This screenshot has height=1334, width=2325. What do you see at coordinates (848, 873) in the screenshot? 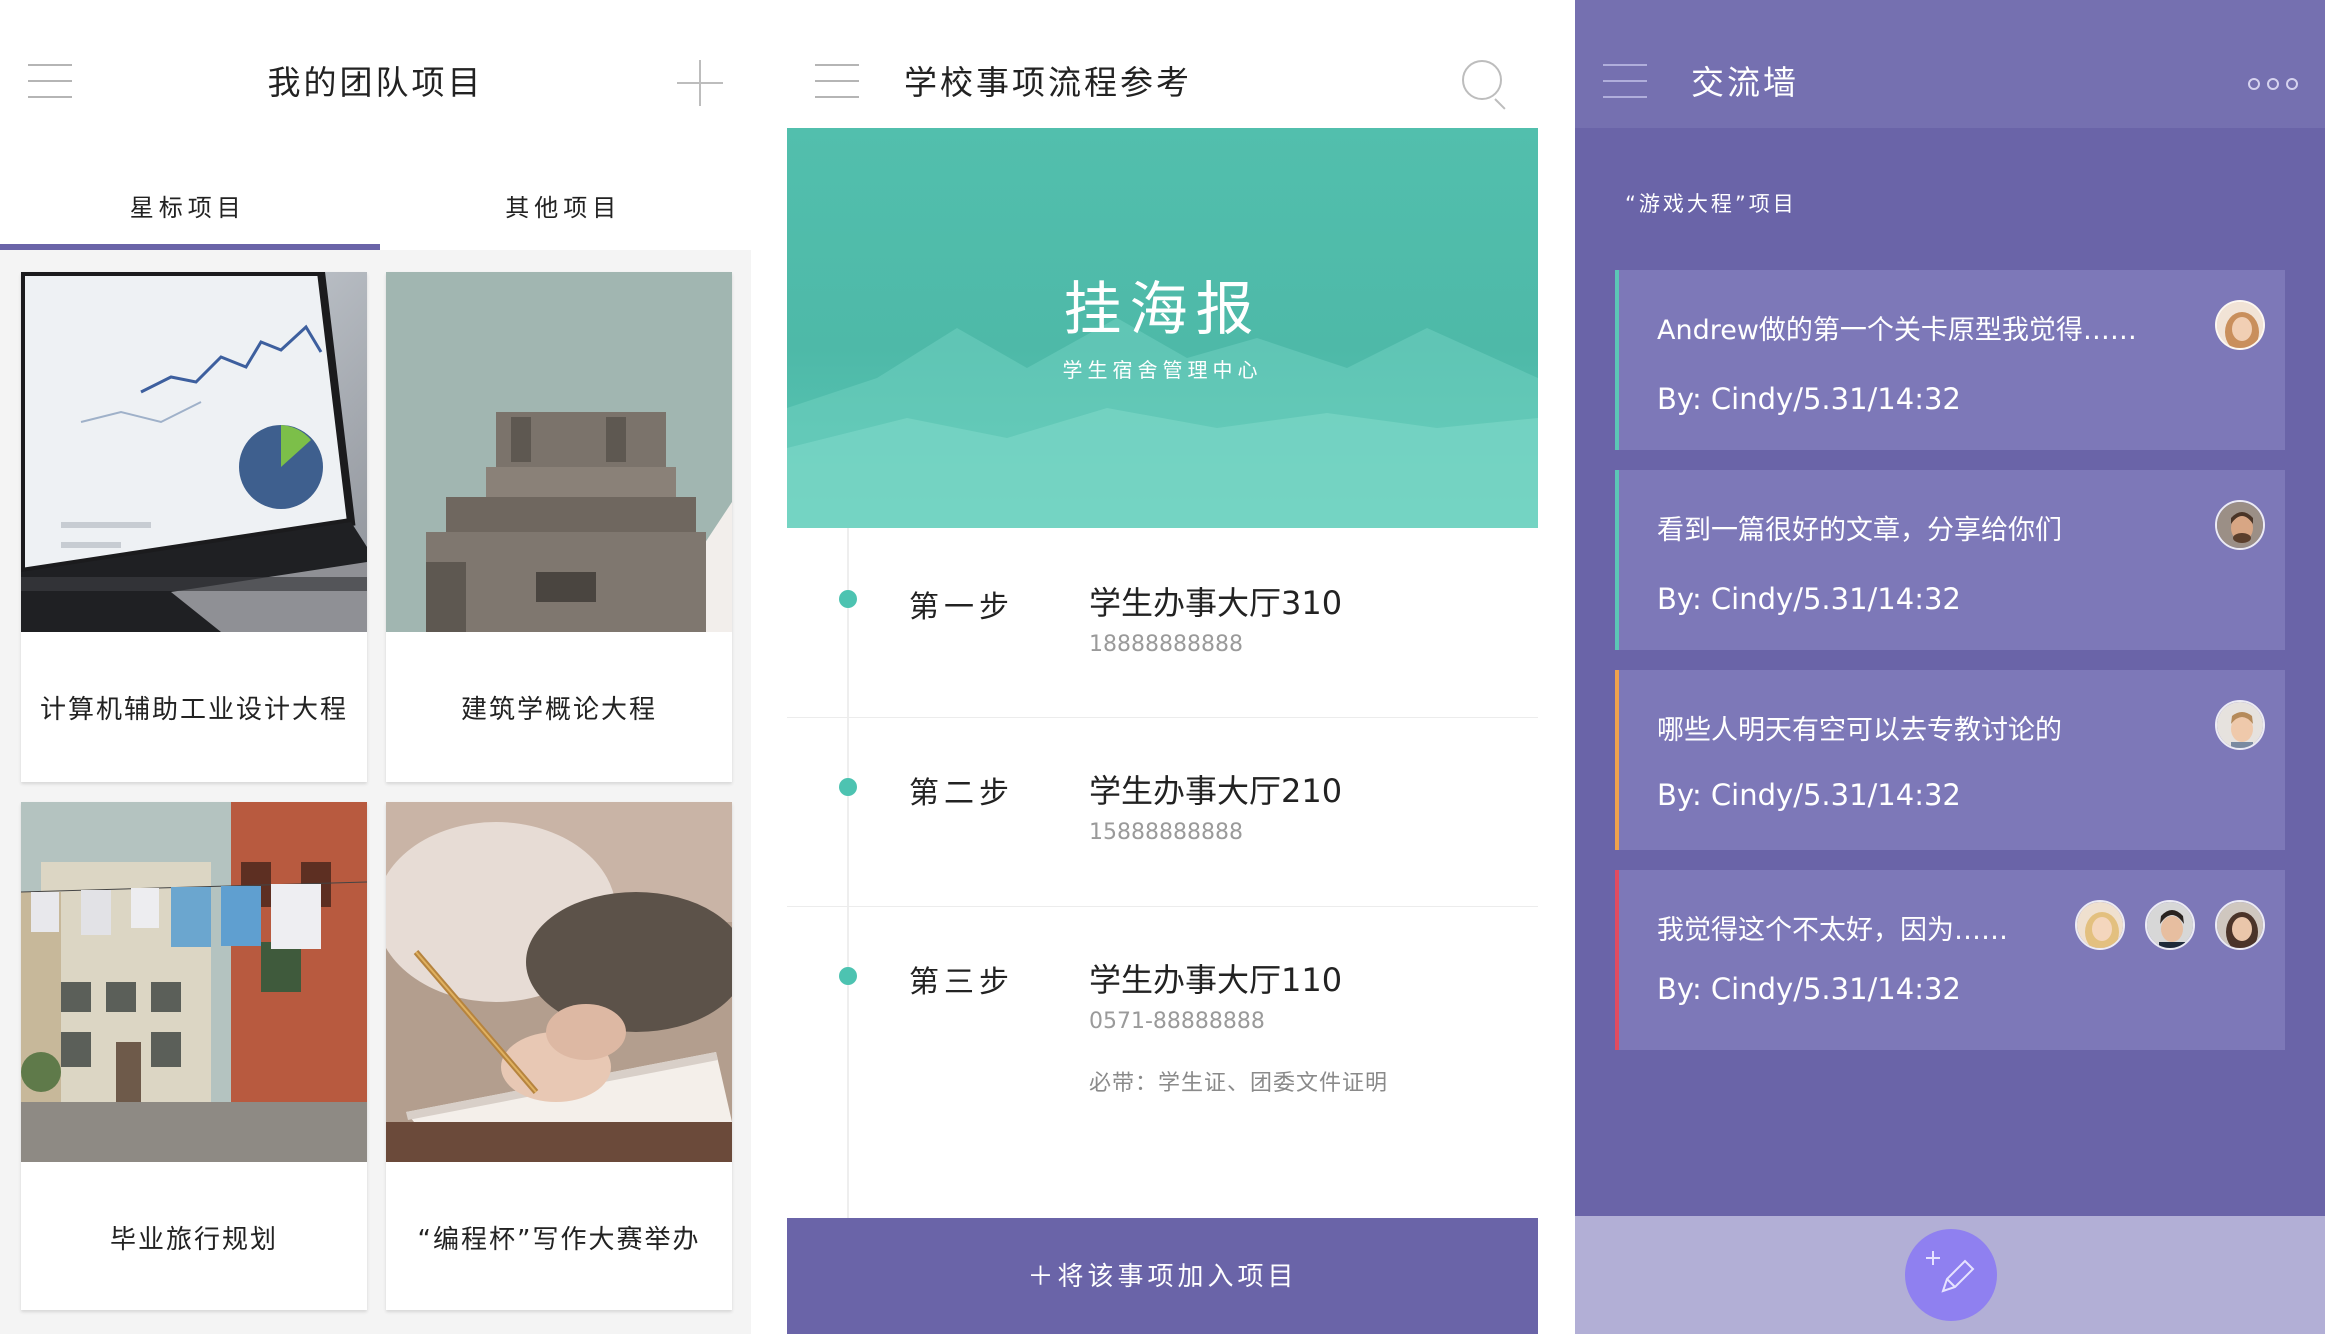
I see `timeline-line` at bounding box center [848, 873].